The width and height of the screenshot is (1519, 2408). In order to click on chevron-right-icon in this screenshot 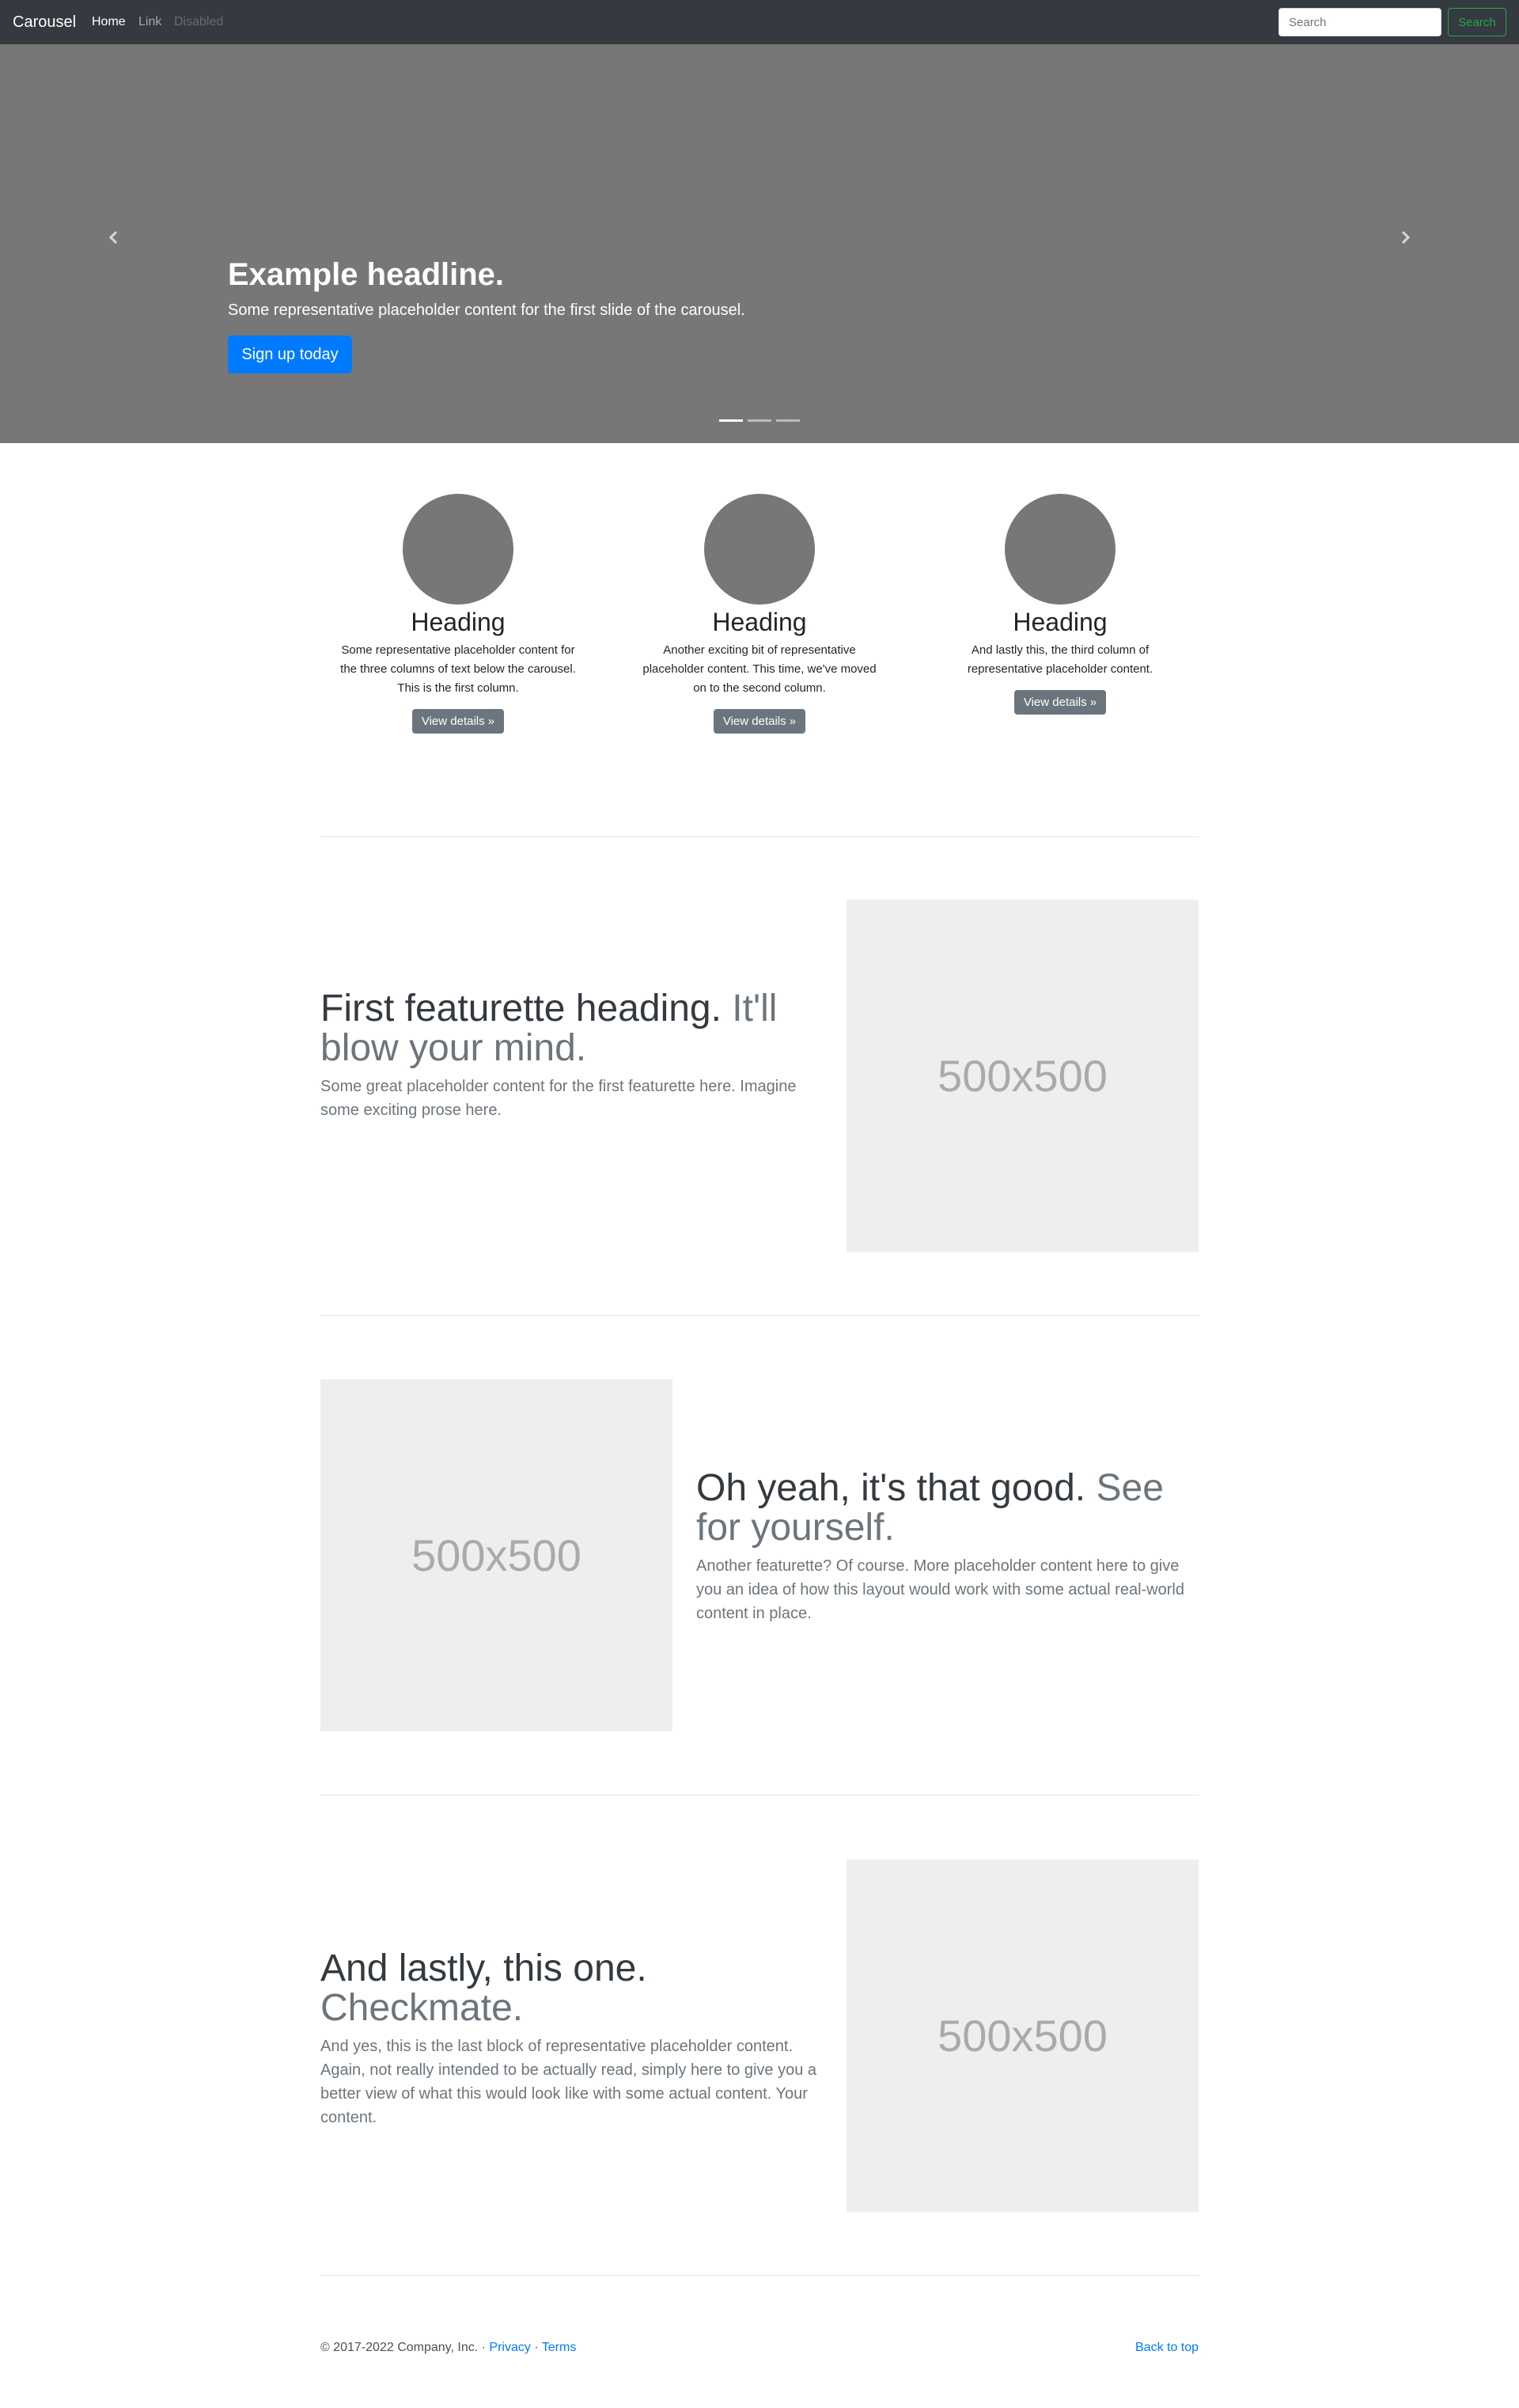, I will do `click(1406, 237)`.